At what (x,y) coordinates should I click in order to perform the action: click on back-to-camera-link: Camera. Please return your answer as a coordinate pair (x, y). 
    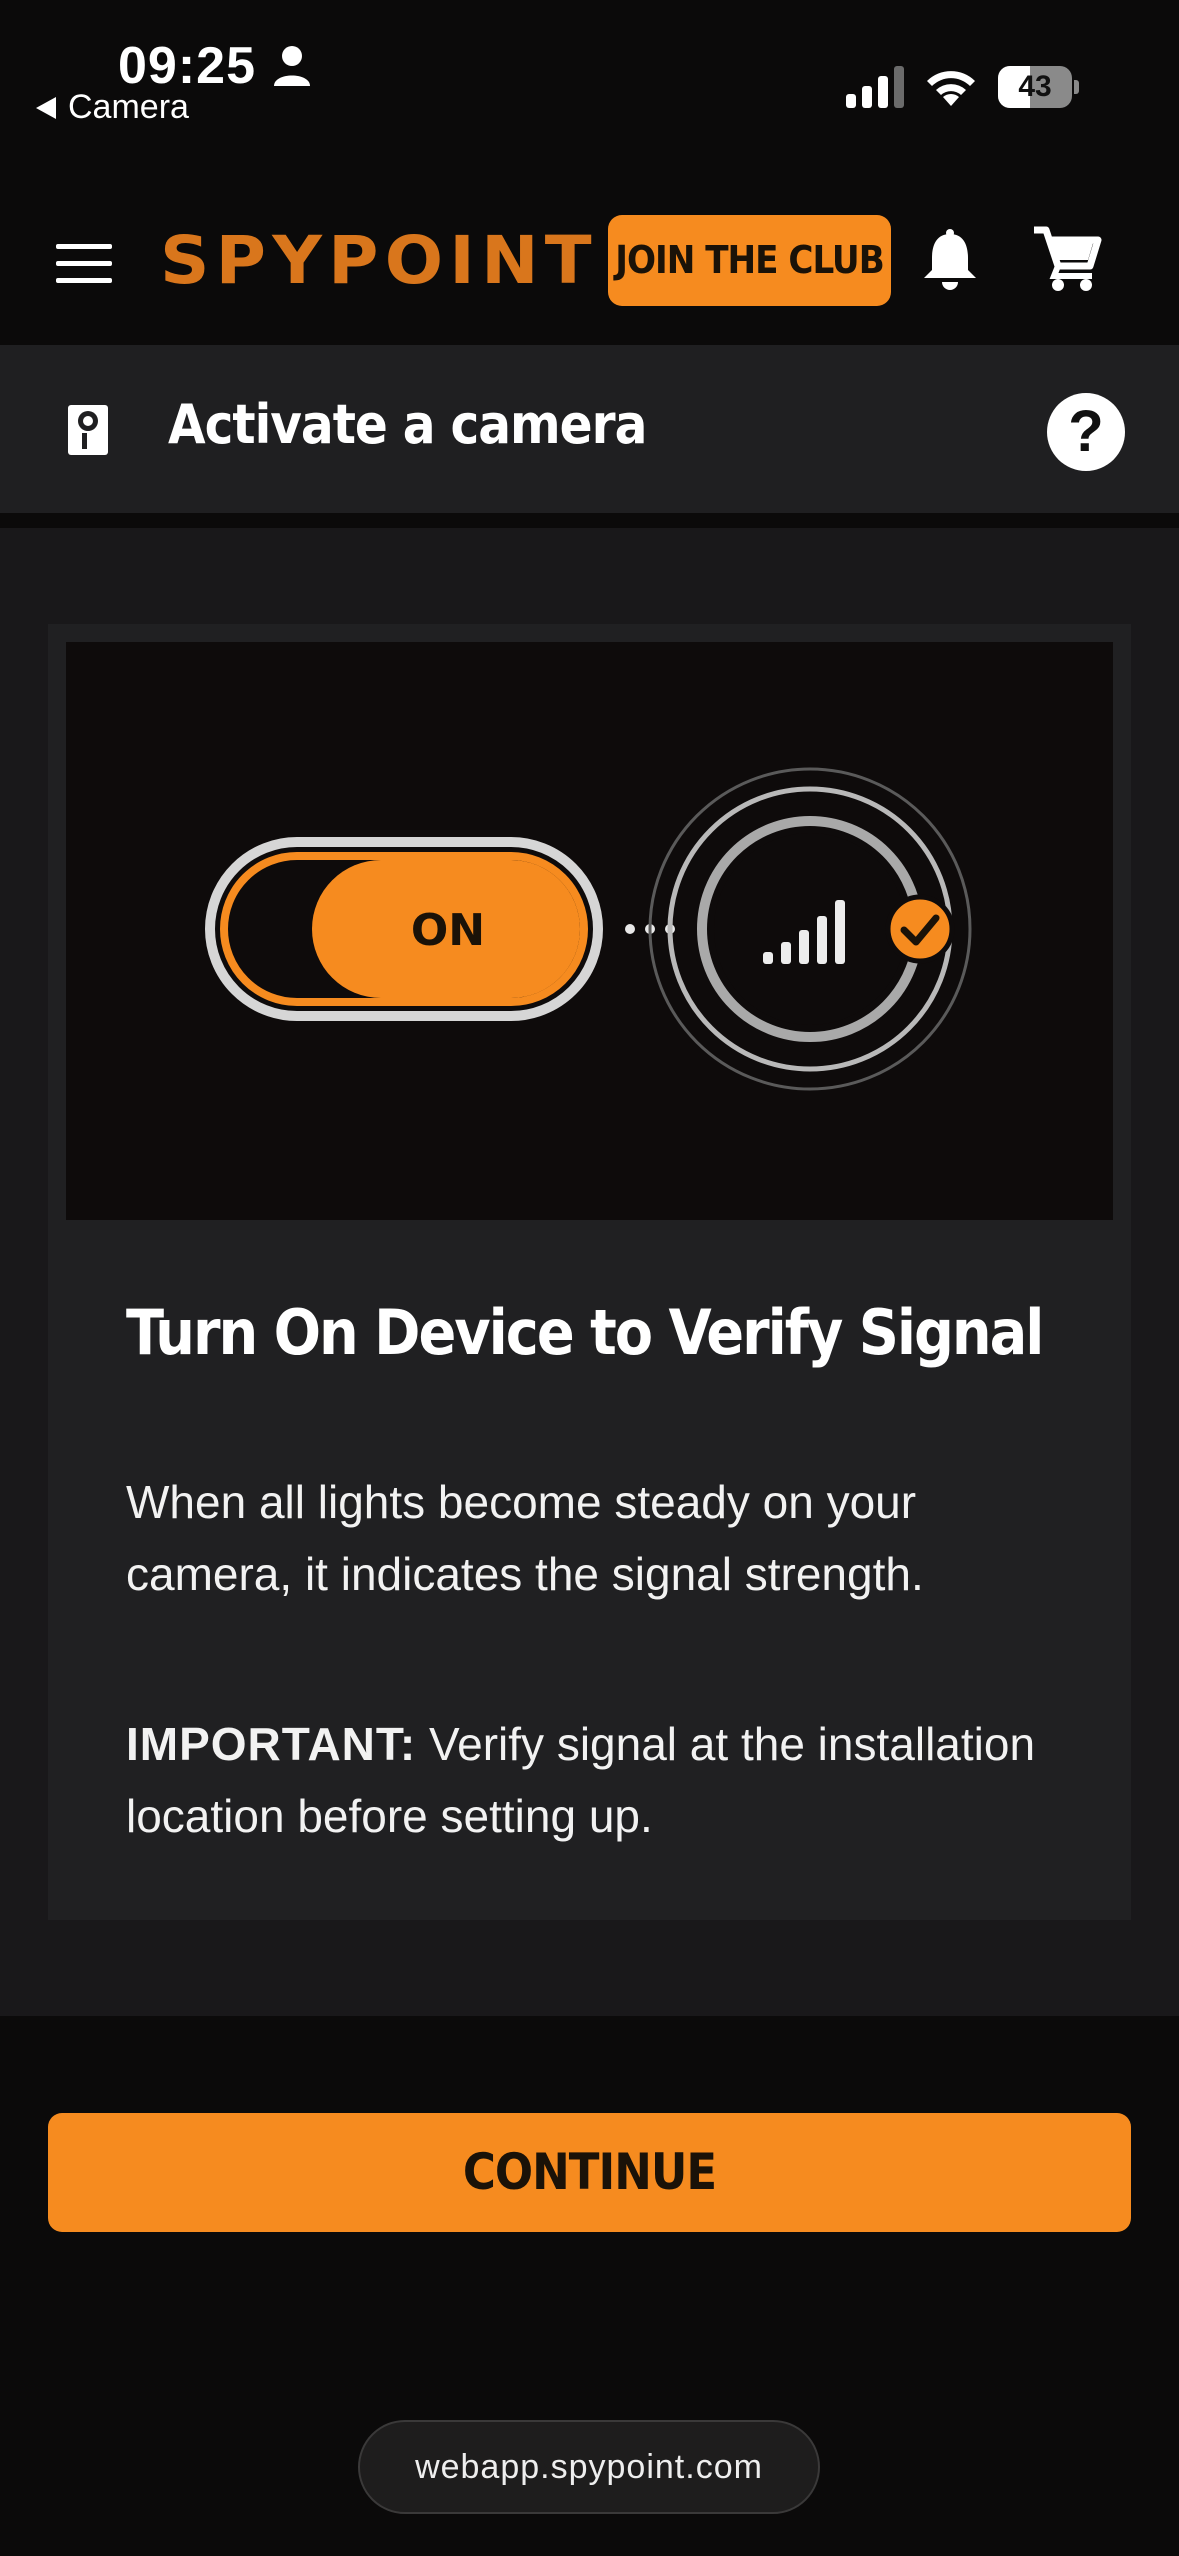
    Looking at the image, I should click on (112, 107).